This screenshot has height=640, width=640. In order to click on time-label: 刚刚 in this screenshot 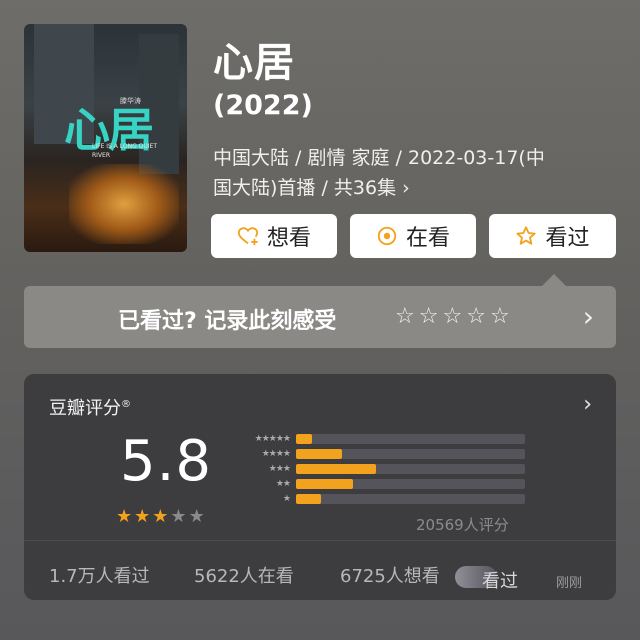, I will do `click(569, 583)`.